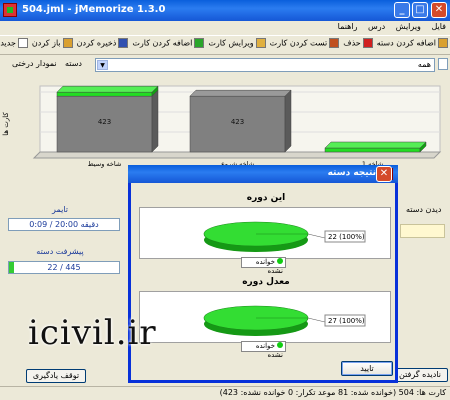  I want to click on legend-session: خوانده نشده, so click(263, 266).